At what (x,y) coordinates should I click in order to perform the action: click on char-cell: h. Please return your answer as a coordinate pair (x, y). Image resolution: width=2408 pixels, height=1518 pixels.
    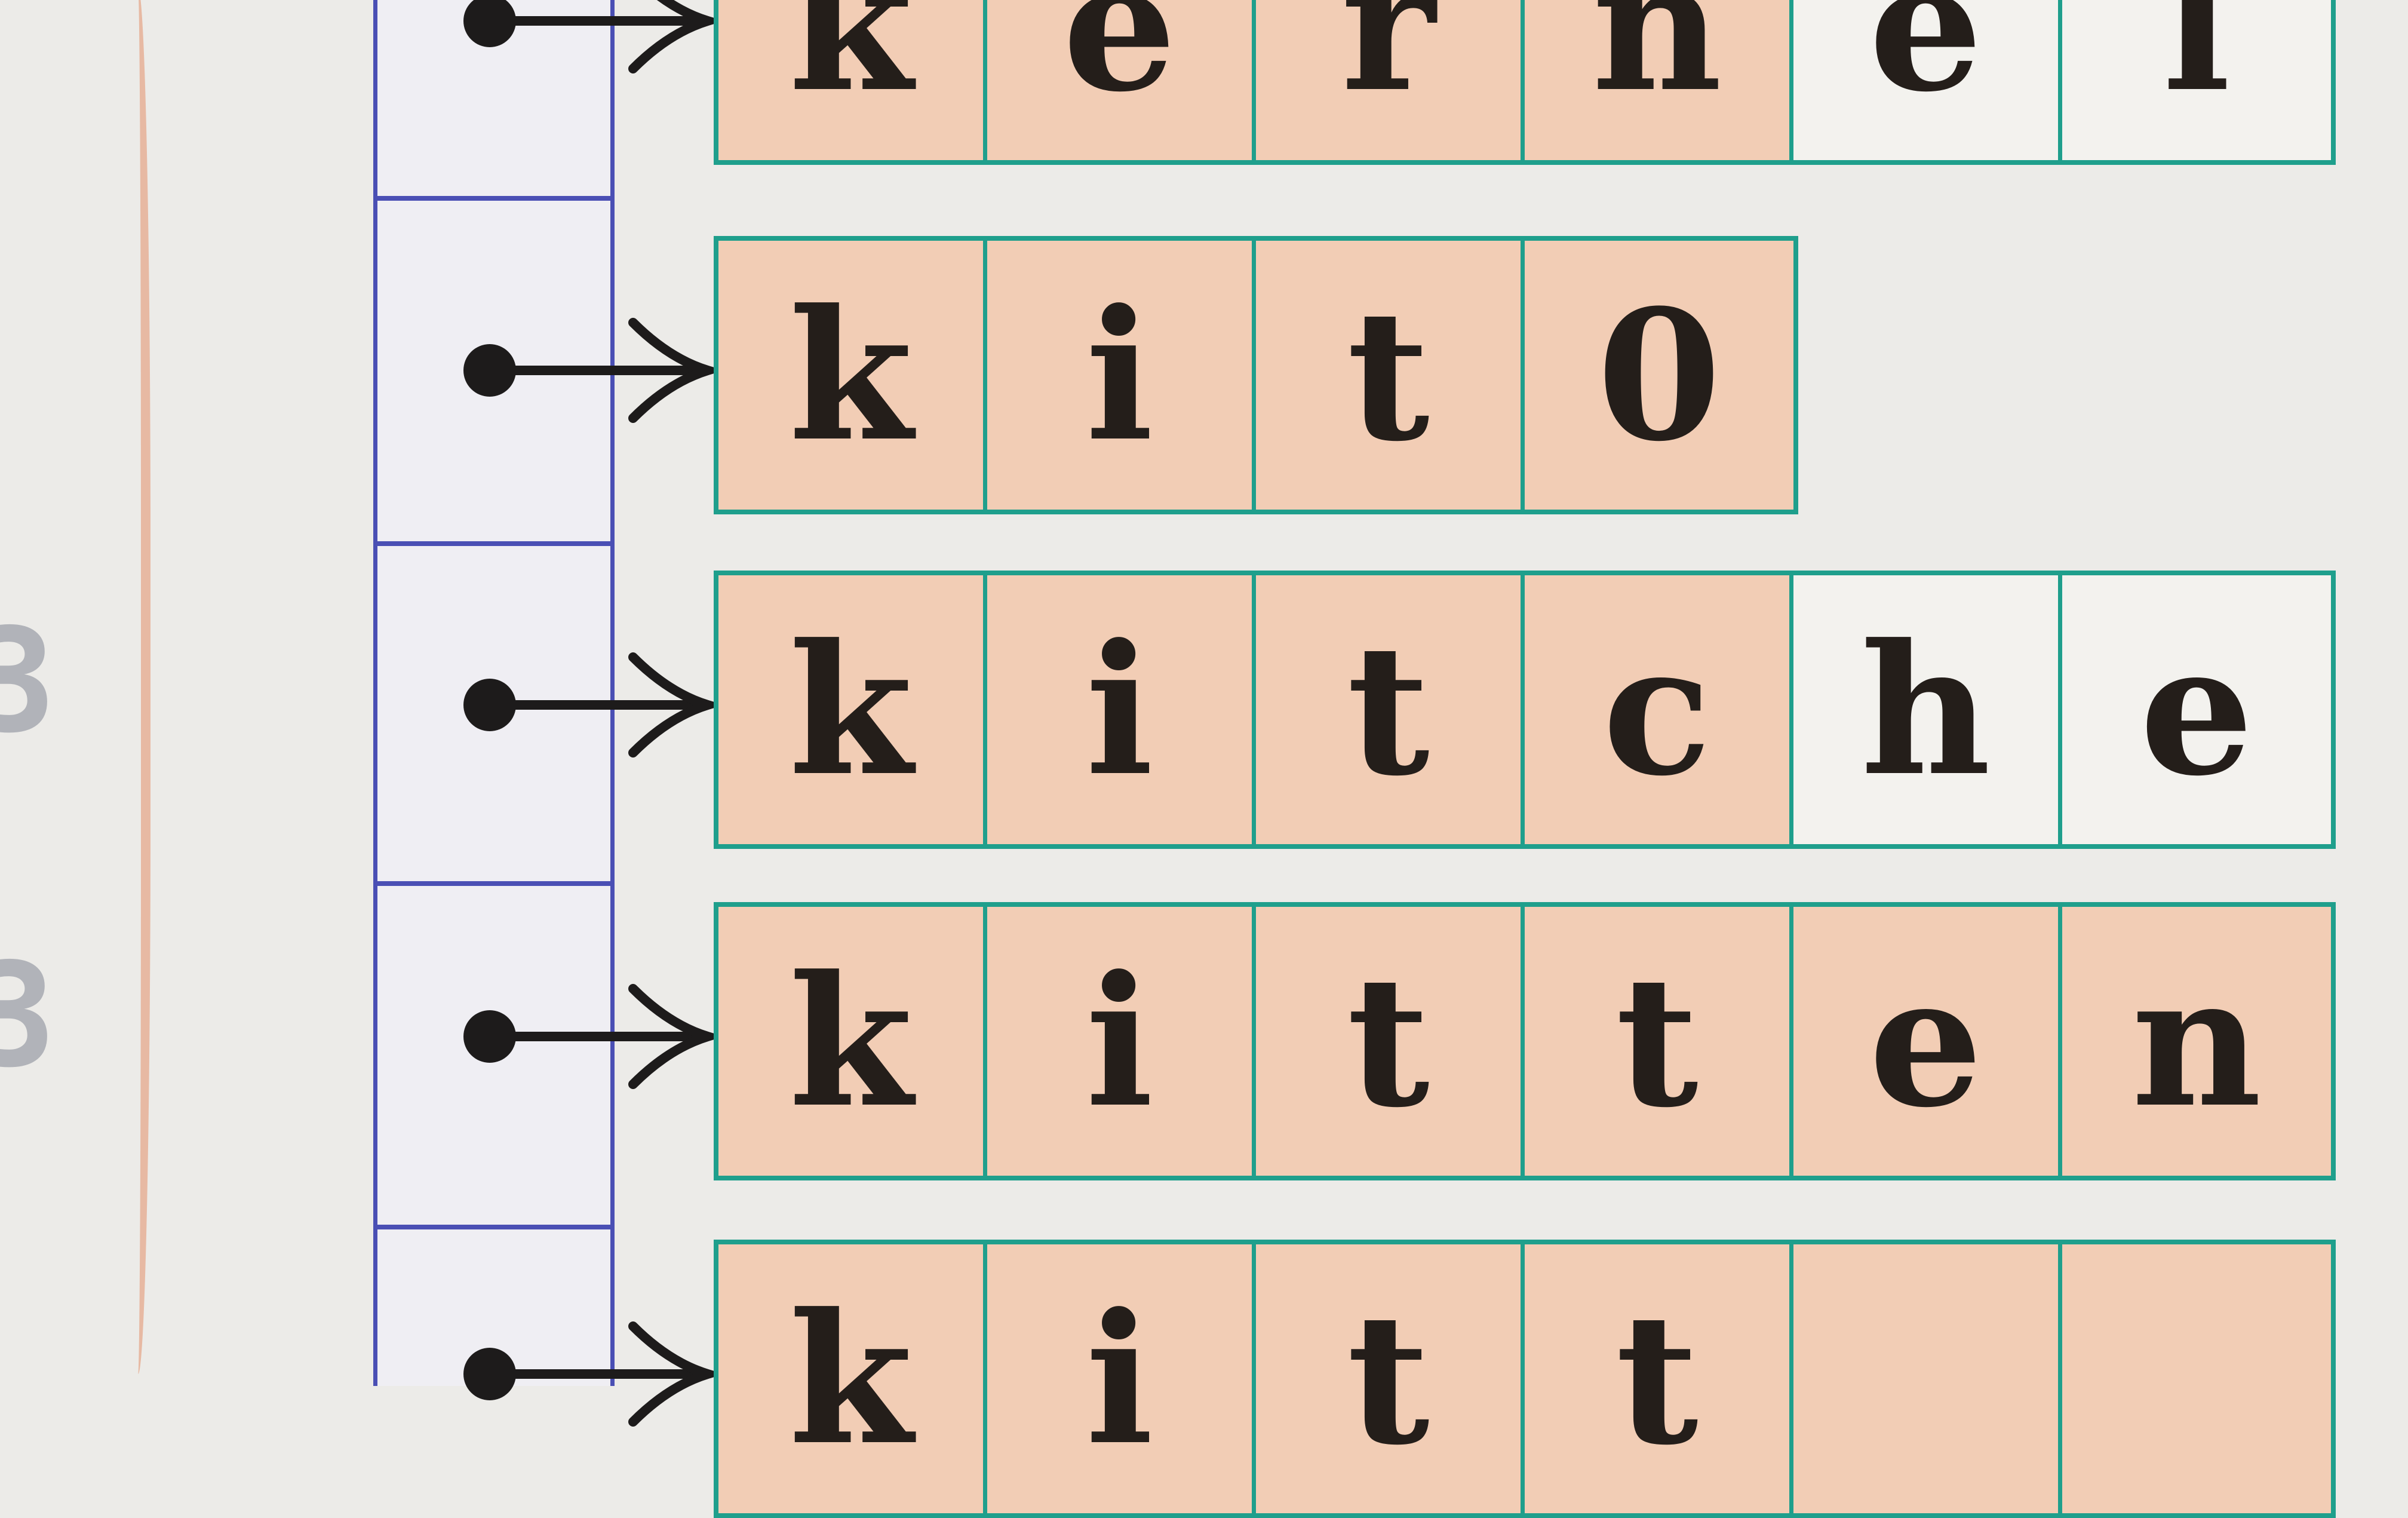
    Looking at the image, I should click on (1927, 710).